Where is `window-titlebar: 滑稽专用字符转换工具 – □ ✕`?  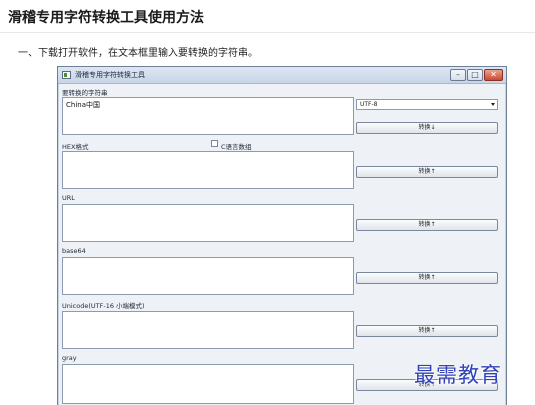 window-titlebar: 滑稽专用字符转换工具 – □ ✕ is located at coordinates (282, 75).